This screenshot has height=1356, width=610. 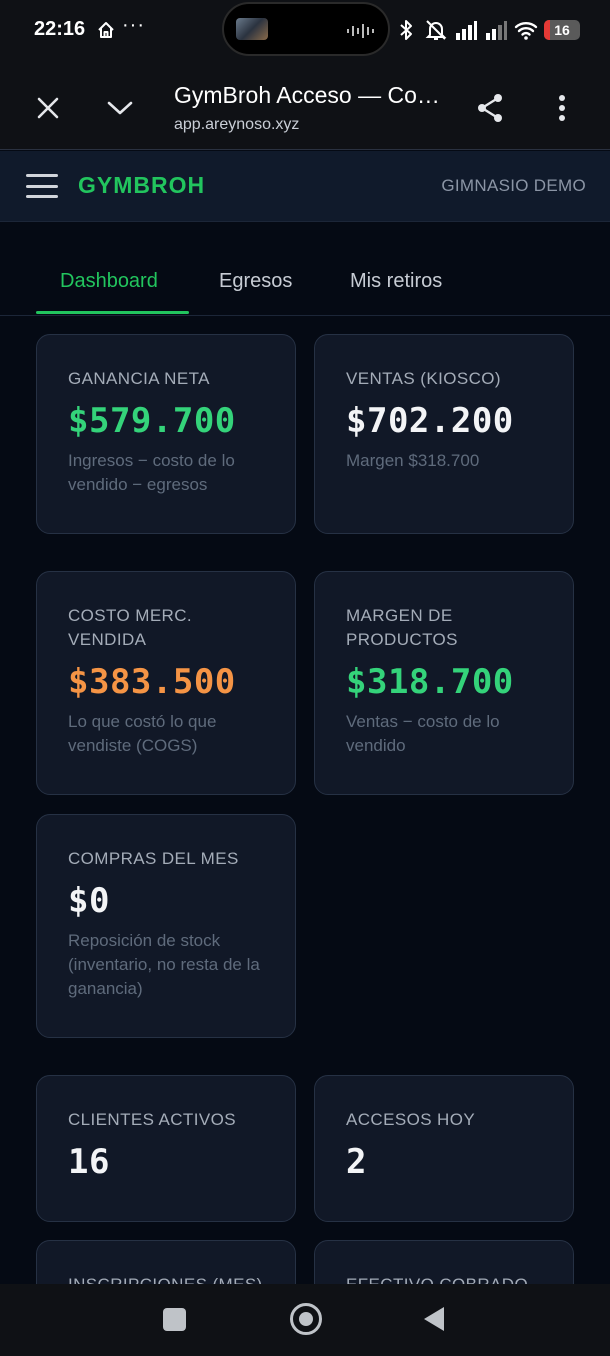 What do you see at coordinates (360, 31) in the screenshot?
I see `audio-wave-icon` at bounding box center [360, 31].